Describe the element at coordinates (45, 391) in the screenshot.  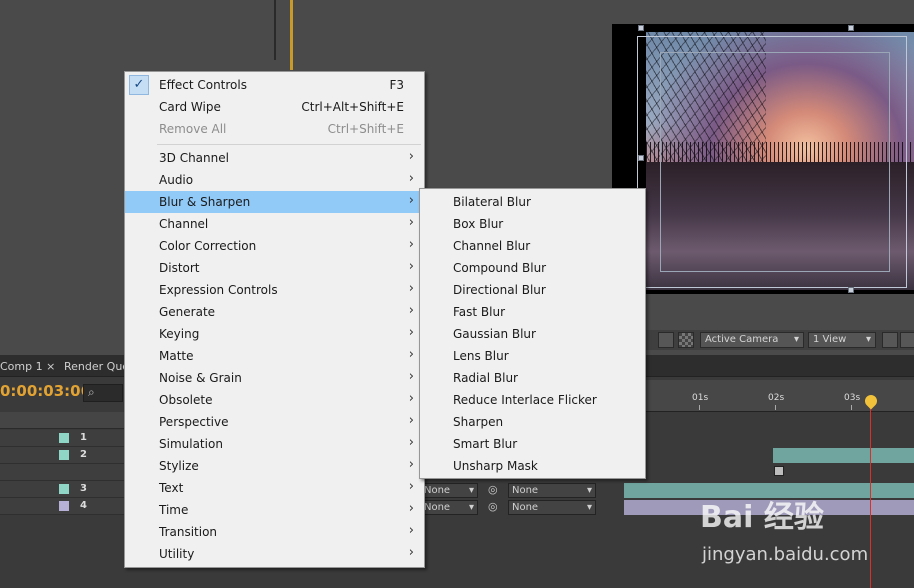
I see `current-timecode: 0:00:03:06` at that location.